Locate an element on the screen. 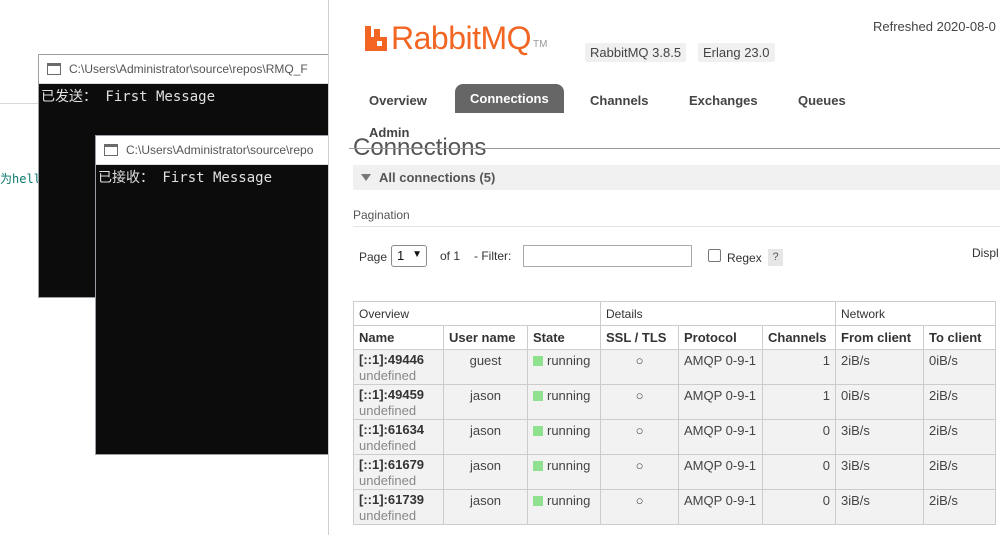 The image size is (1000, 535). tab-overview: Overview is located at coordinates (398, 100).